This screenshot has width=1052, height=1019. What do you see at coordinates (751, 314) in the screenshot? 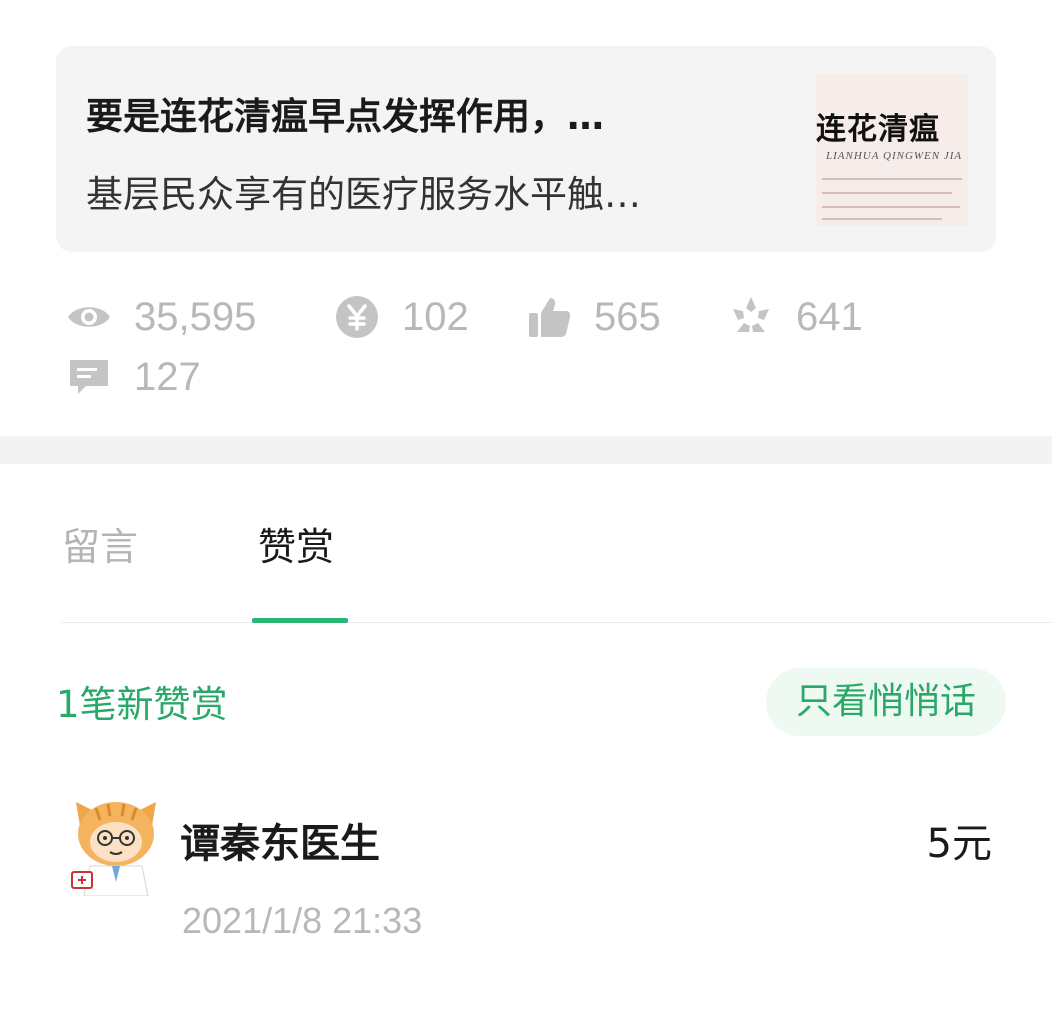
I see `share-sparkle-icon` at bounding box center [751, 314].